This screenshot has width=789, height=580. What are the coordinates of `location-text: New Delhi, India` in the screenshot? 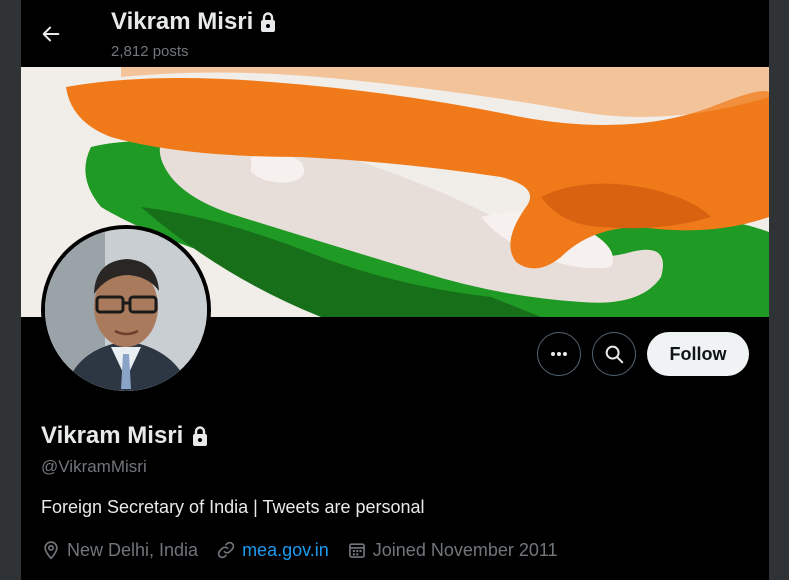 It's located at (133, 549).